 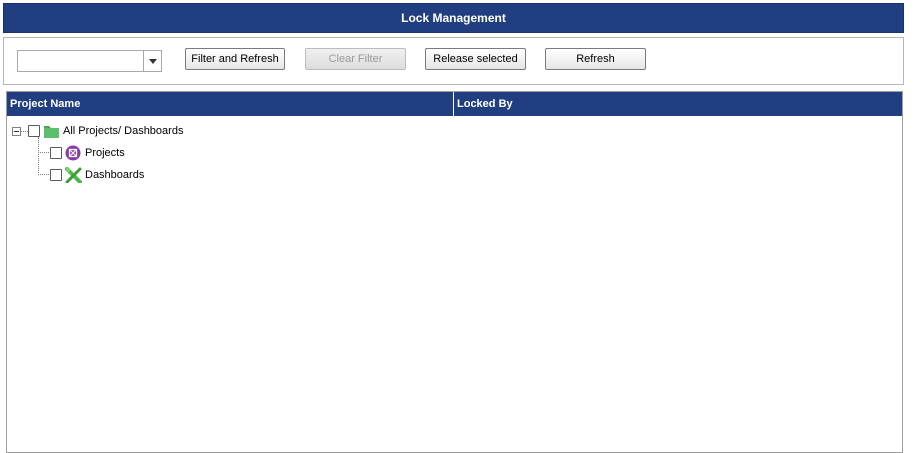 What do you see at coordinates (595, 59) in the screenshot?
I see `refresh-button: Refresh` at bounding box center [595, 59].